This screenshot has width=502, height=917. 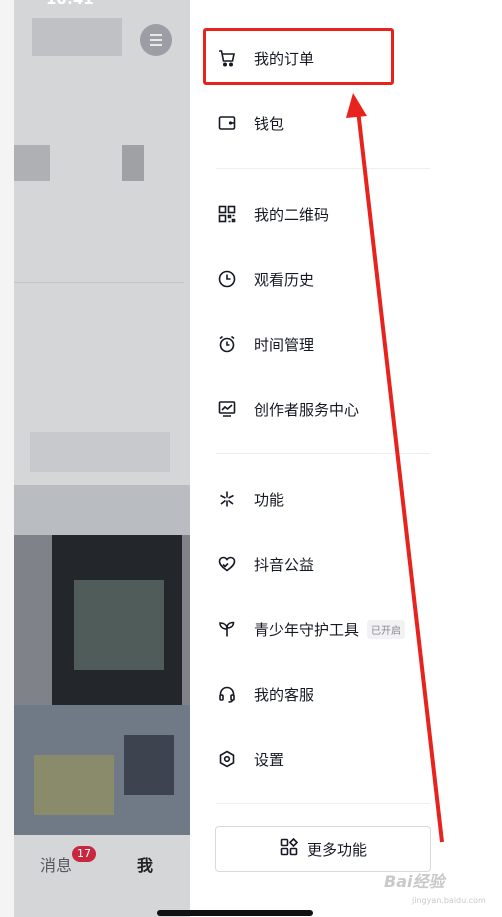 I want to click on watermark: Bai经验, so click(x=414, y=881).